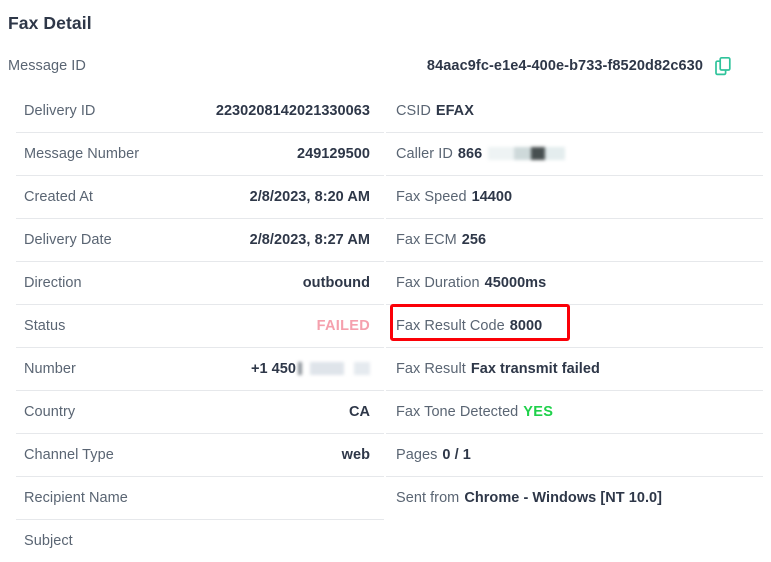 The height and width of the screenshot is (562, 771). I want to click on sent-from-label: Sent from, so click(428, 497).